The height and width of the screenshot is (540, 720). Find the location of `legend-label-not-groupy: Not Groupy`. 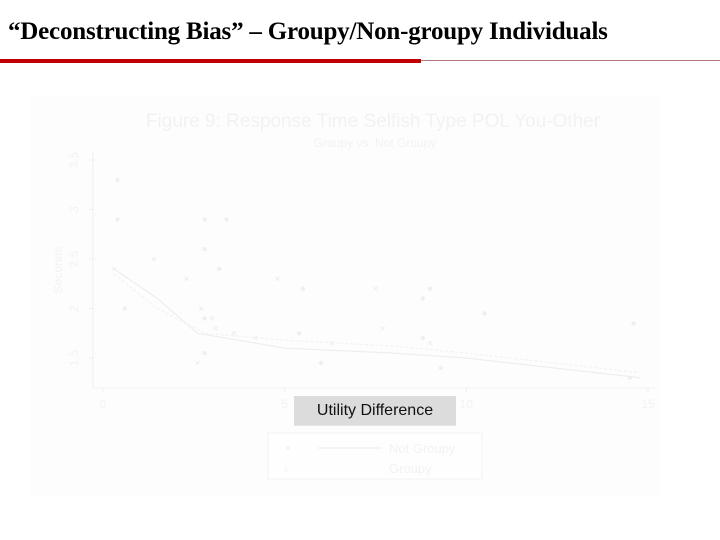

legend-label-not-groupy: Not Groupy is located at coordinates (422, 448).